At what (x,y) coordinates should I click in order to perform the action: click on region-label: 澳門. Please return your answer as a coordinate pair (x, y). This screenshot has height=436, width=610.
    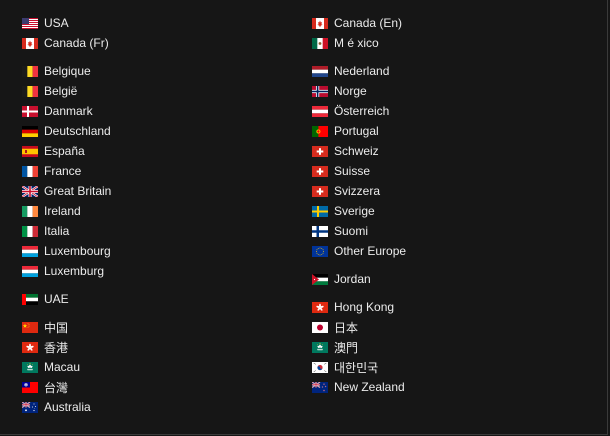
    Looking at the image, I should click on (346, 347).